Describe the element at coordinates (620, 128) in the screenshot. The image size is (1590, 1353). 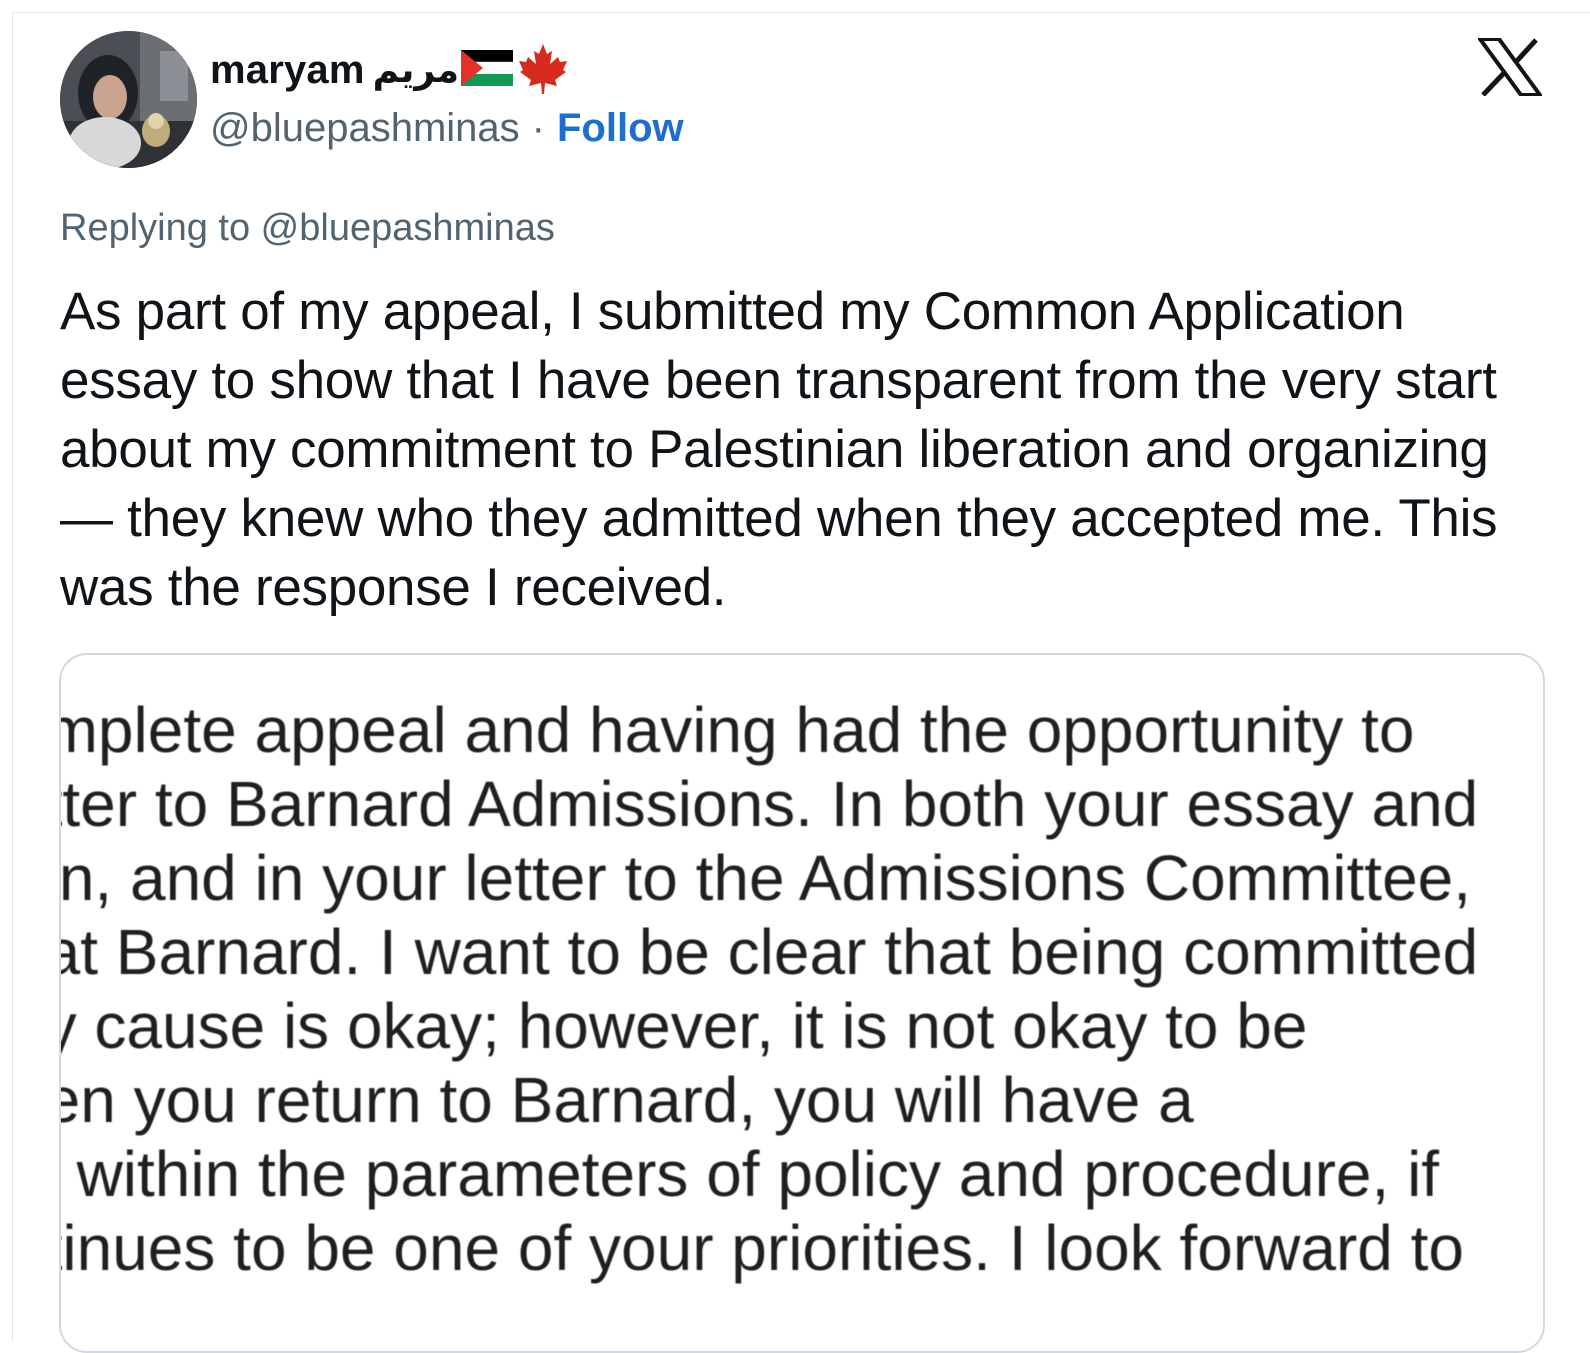
I see `follow-button: Follow` at that location.